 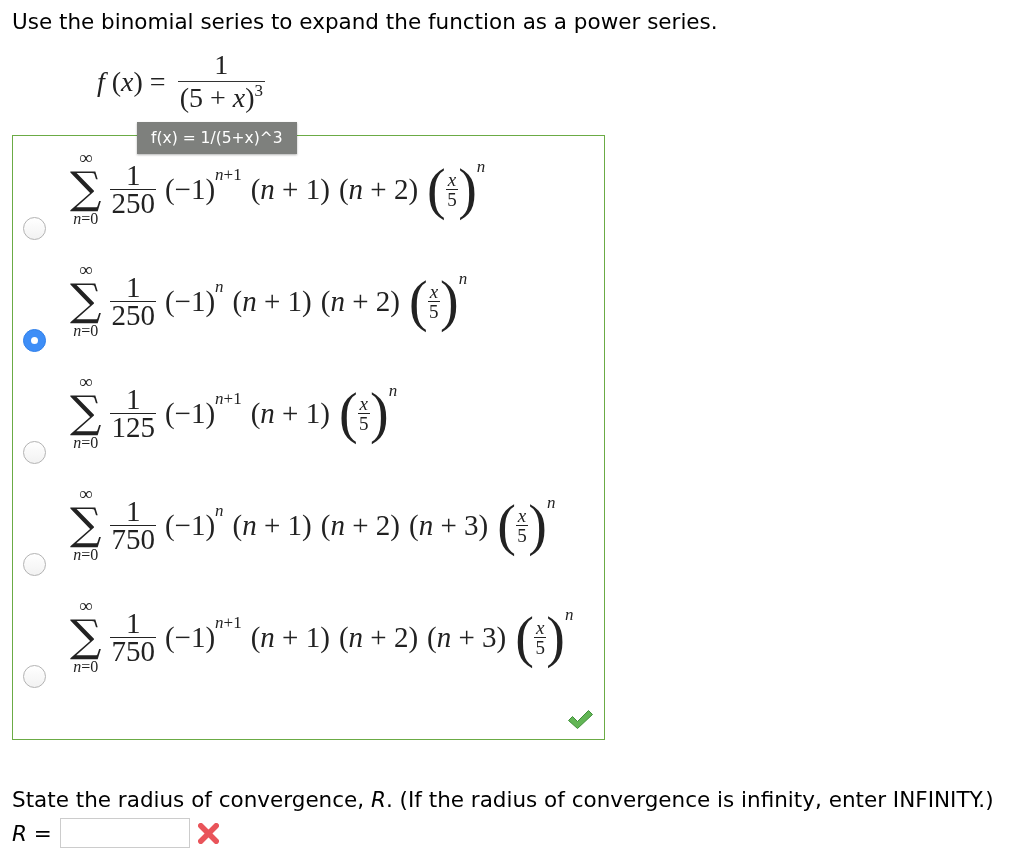 What do you see at coordinates (365, 22) in the screenshot?
I see `question-text: Use the binomial series to expand the function as a power series.` at bounding box center [365, 22].